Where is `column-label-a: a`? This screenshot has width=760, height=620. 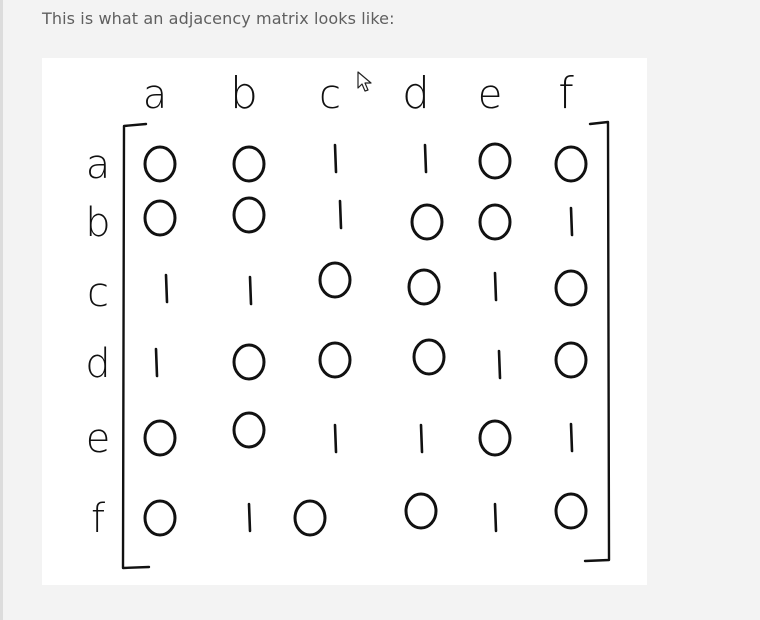 column-label-a: a is located at coordinates (155, 95).